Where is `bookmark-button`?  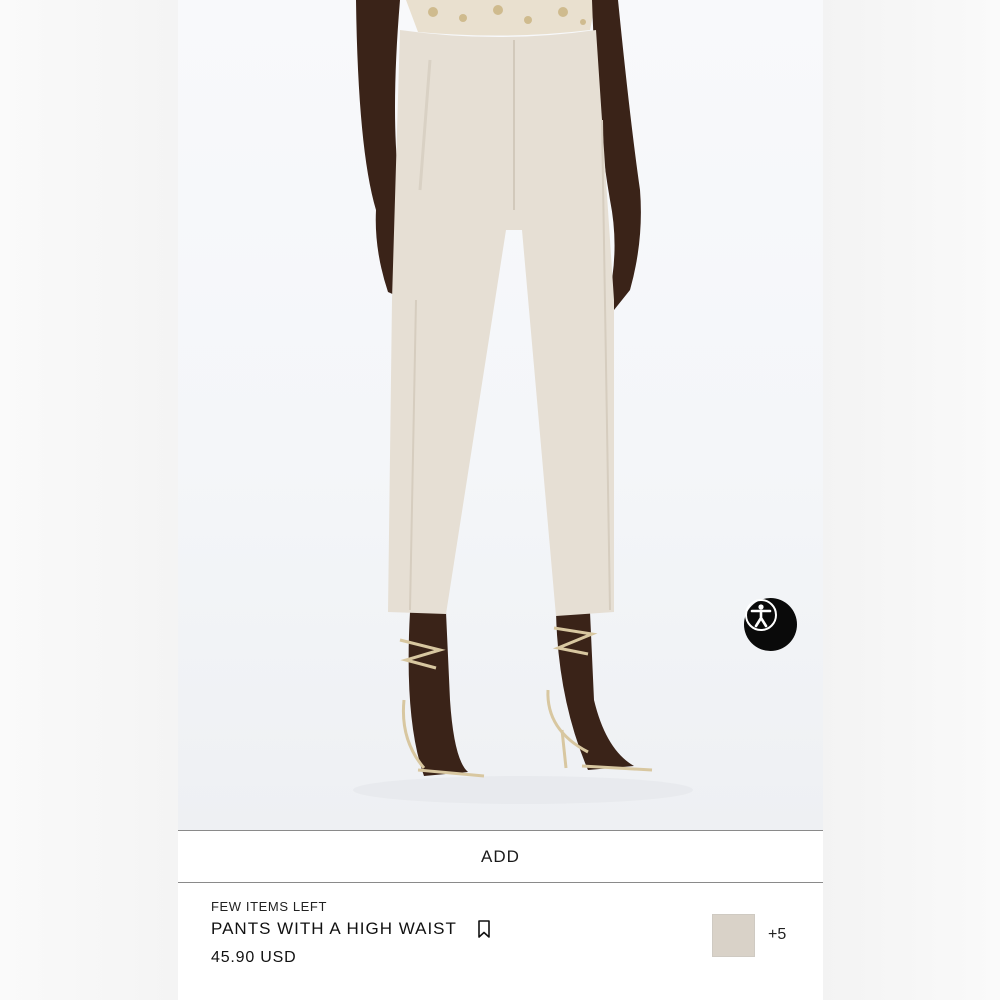 bookmark-button is located at coordinates (484, 929).